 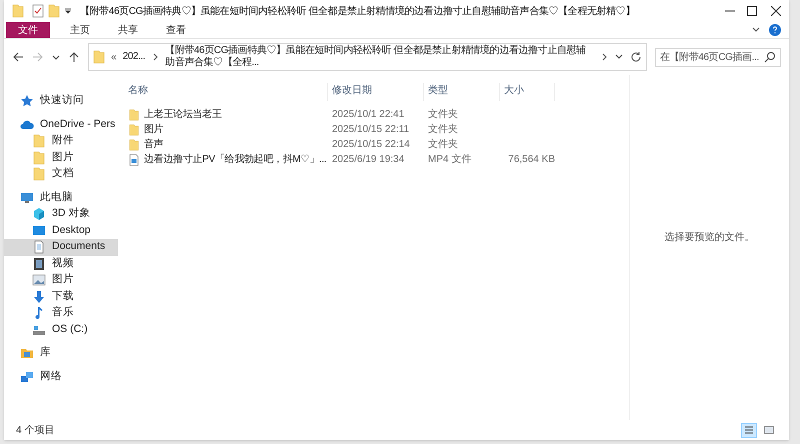 What do you see at coordinates (61, 247) in the screenshot?
I see `sidebar-item: Documents` at bounding box center [61, 247].